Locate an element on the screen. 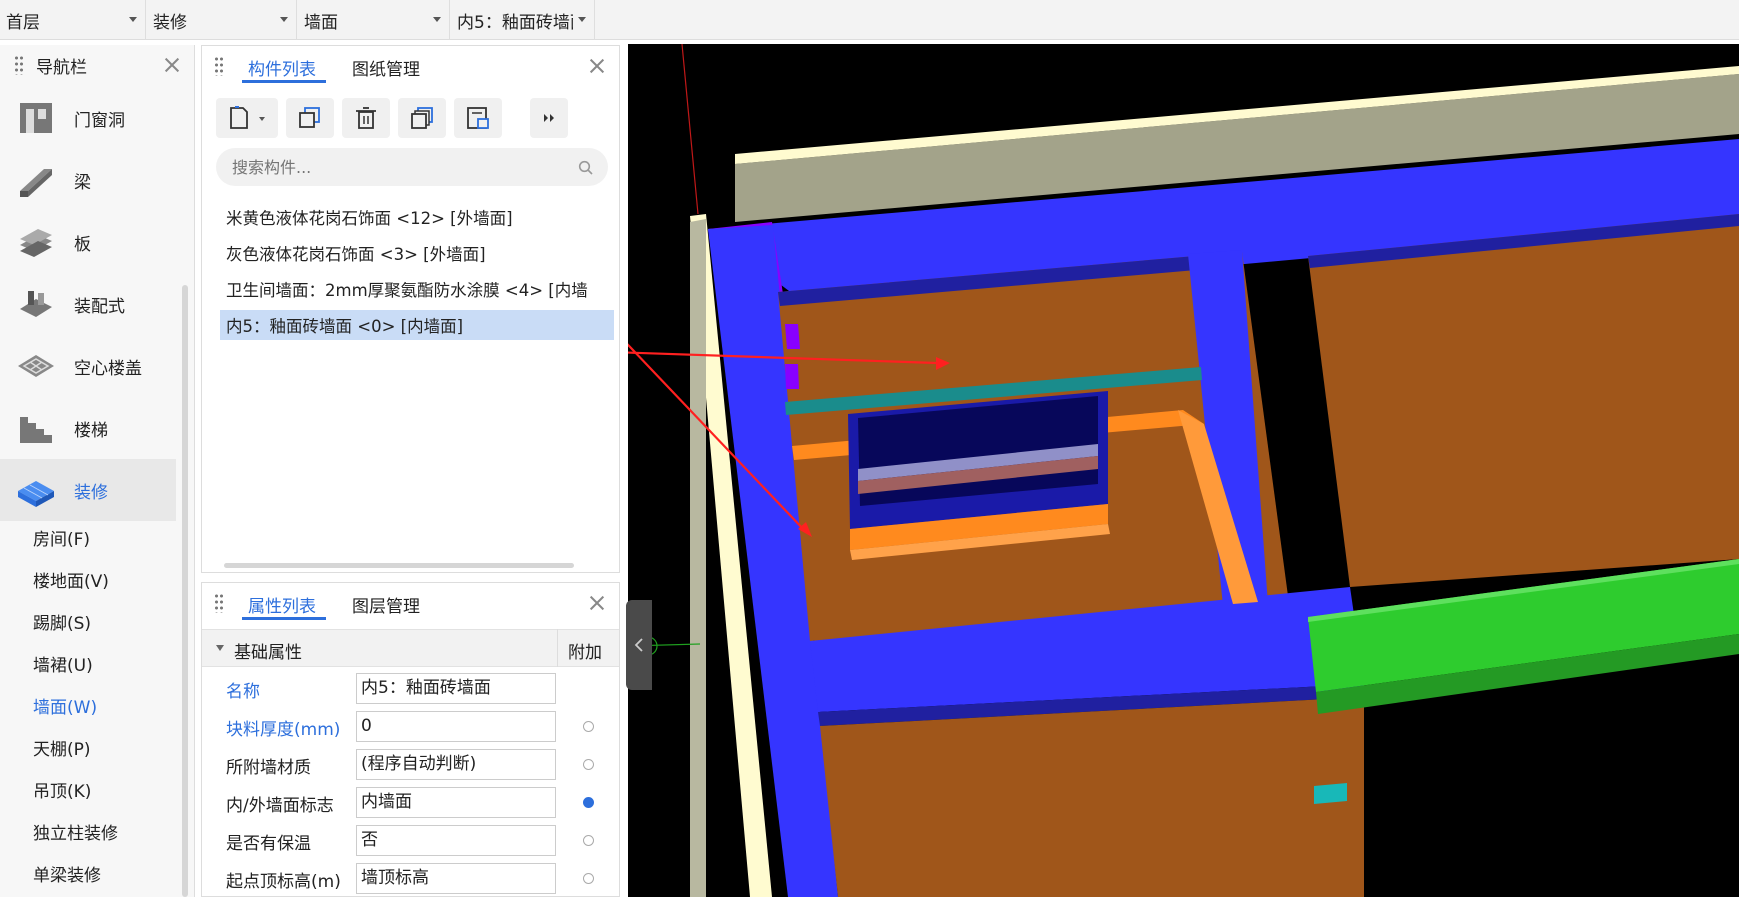 This screenshot has height=897, width=1739. nav-item-hollow-floor: 空心楼盖 is located at coordinates (88, 366).